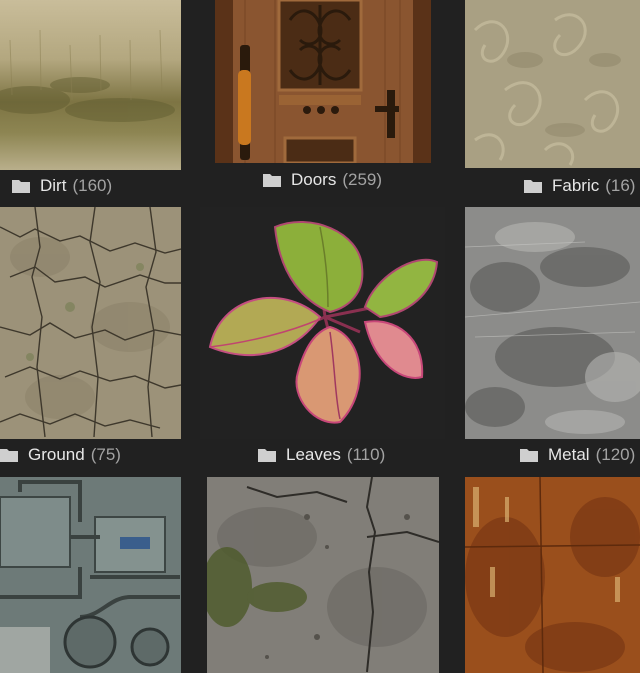 Image resolution: width=640 pixels, height=673 pixels. What do you see at coordinates (105, 454) in the screenshot?
I see `folder-count: (75)` at bounding box center [105, 454].